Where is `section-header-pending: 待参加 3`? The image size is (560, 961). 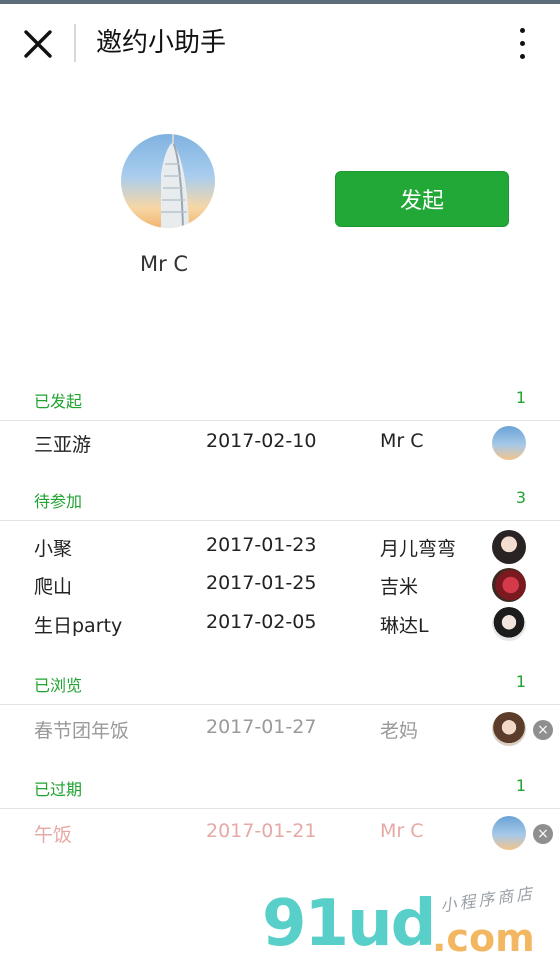 section-header-pending: 待参加 3 is located at coordinates (280, 500).